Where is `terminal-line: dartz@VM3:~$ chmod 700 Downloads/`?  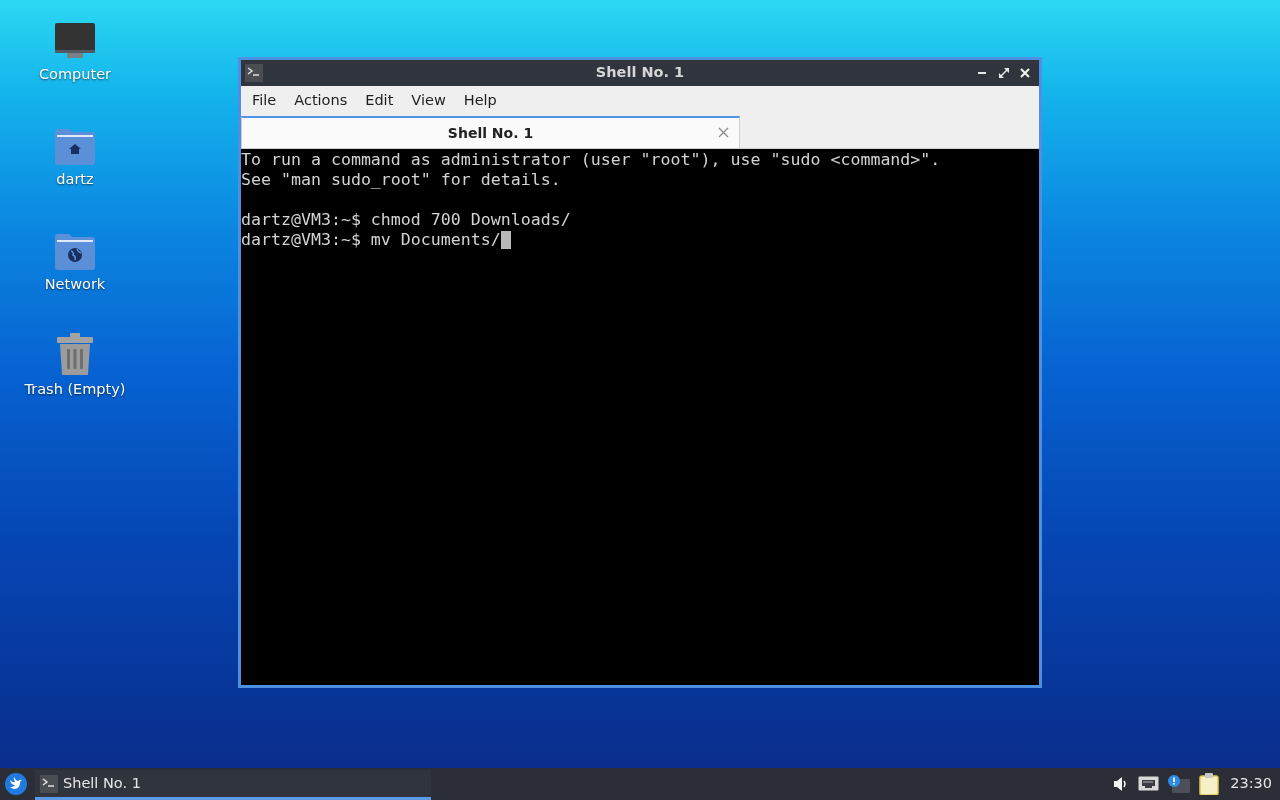 terminal-line: dartz@VM3:~$ chmod 700 Downloads/ is located at coordinates (406, 220).